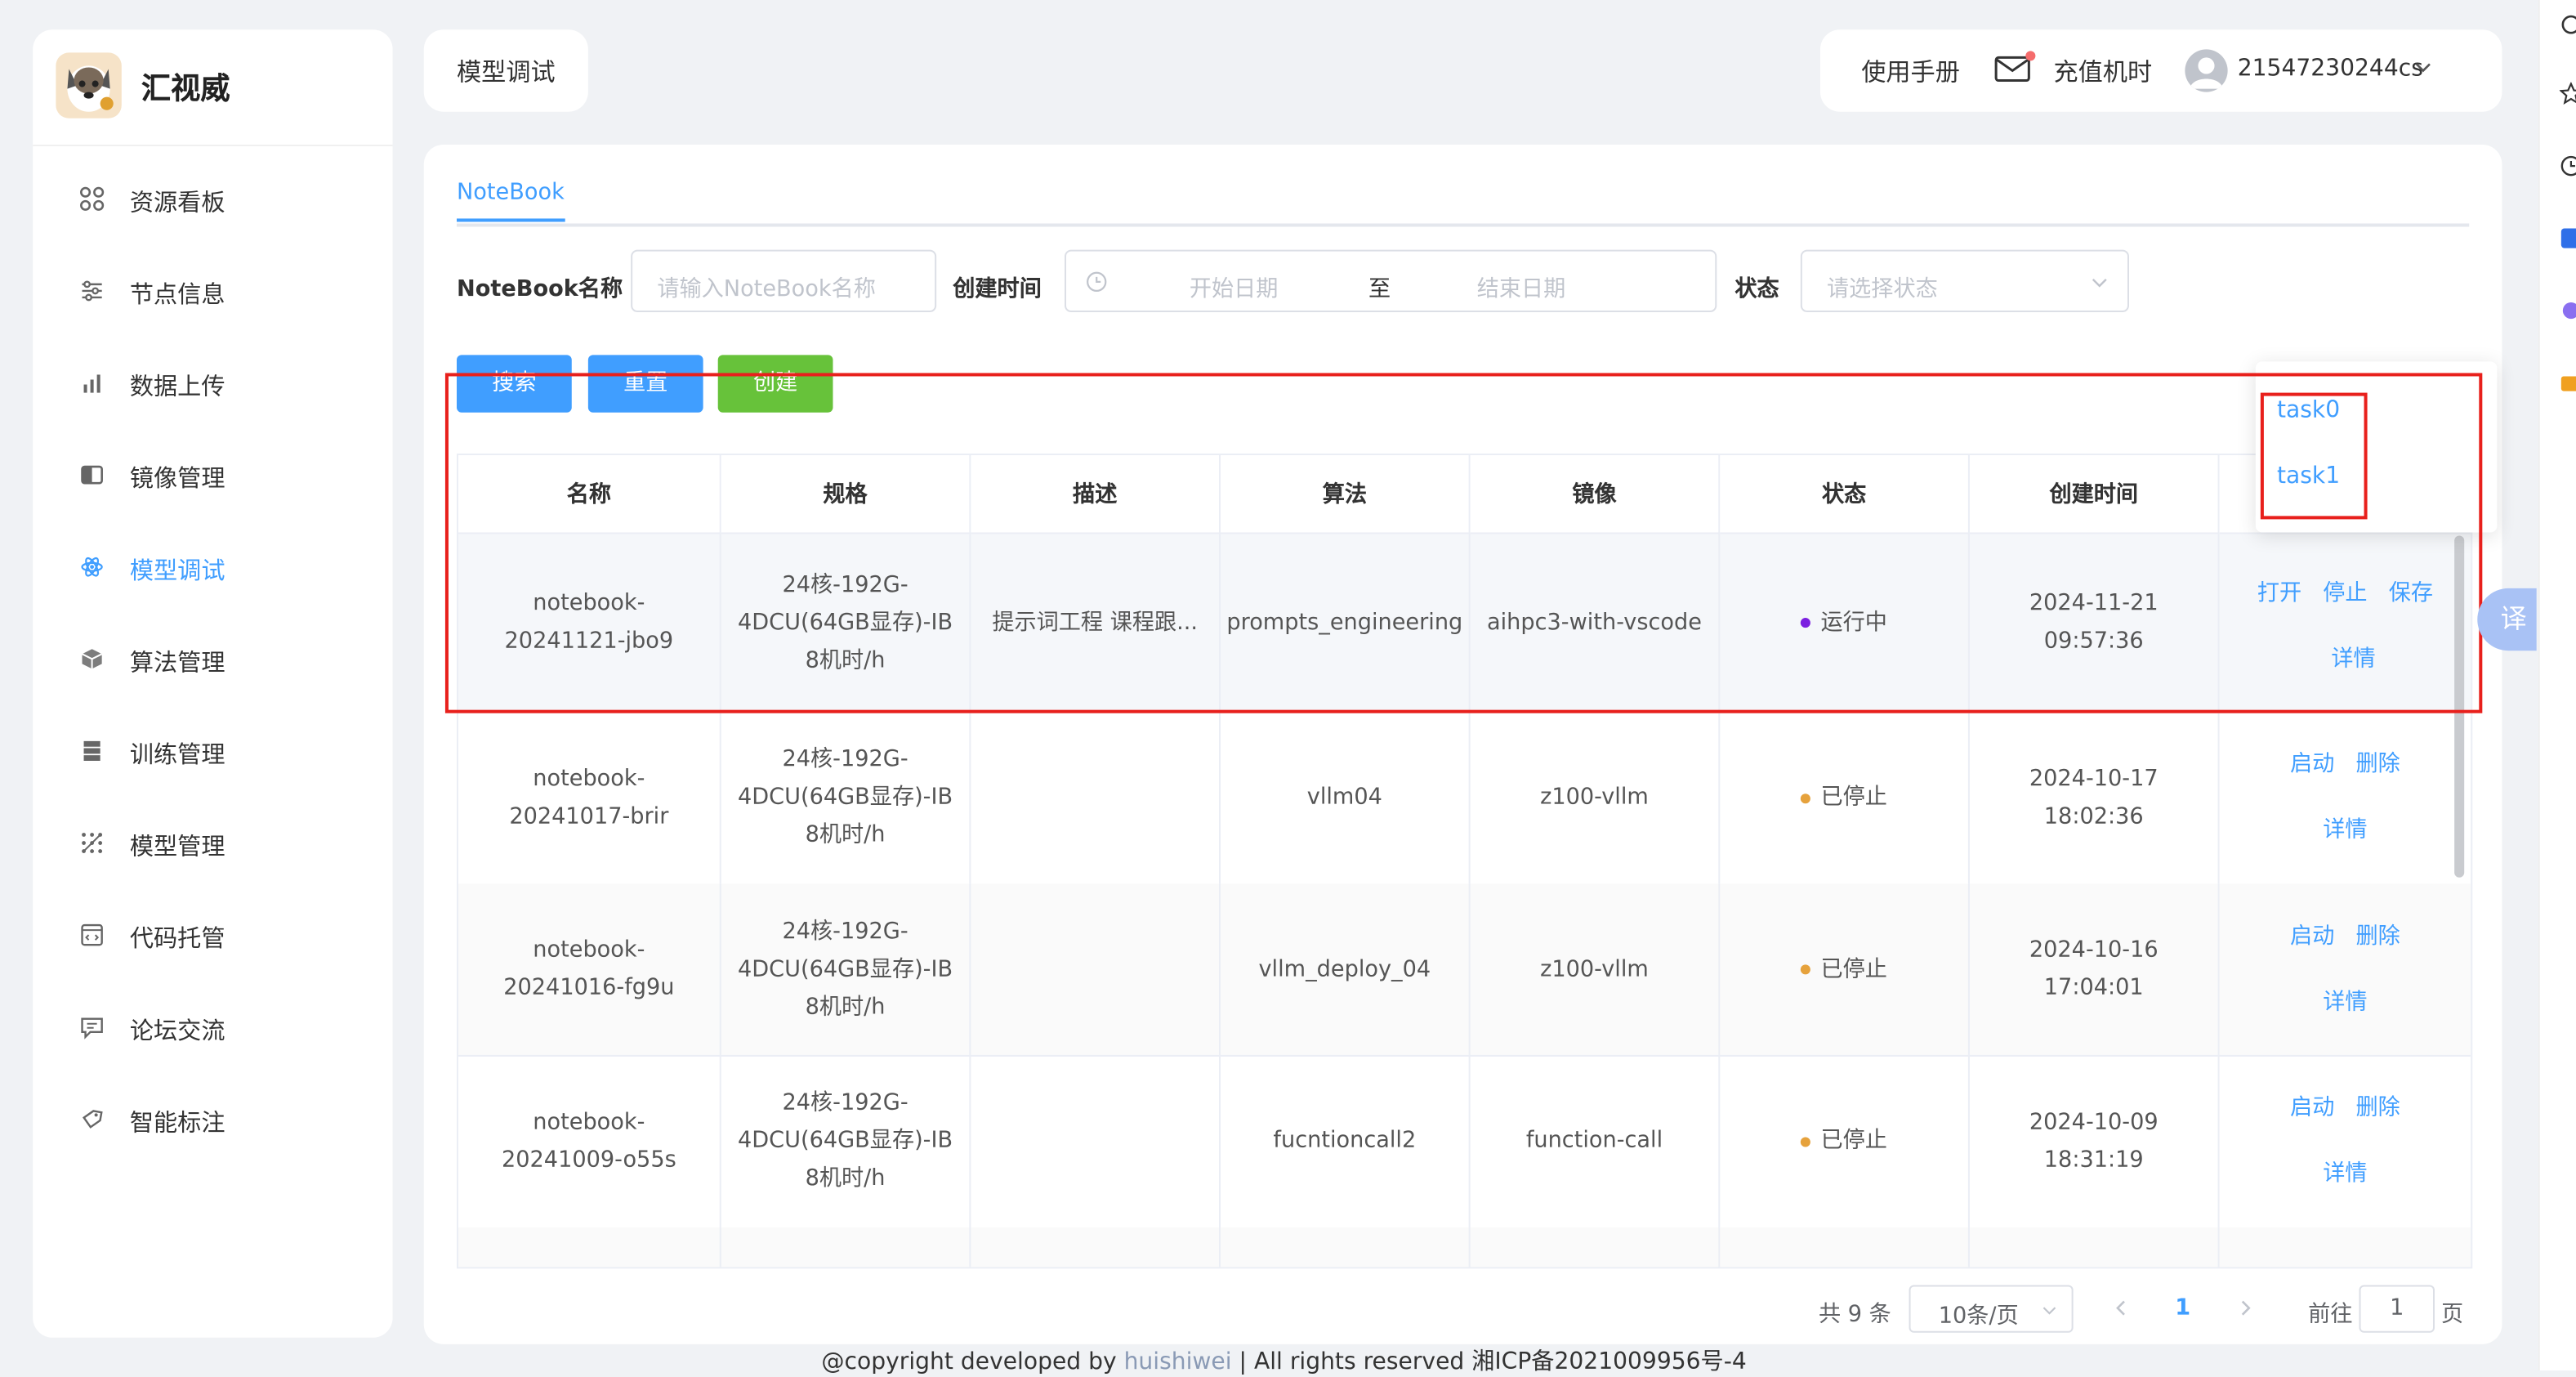  Describe the element at coordinates (590, 1141) in the screenshot. I see `cell-name: notebook-20241009-o55s` at that location.